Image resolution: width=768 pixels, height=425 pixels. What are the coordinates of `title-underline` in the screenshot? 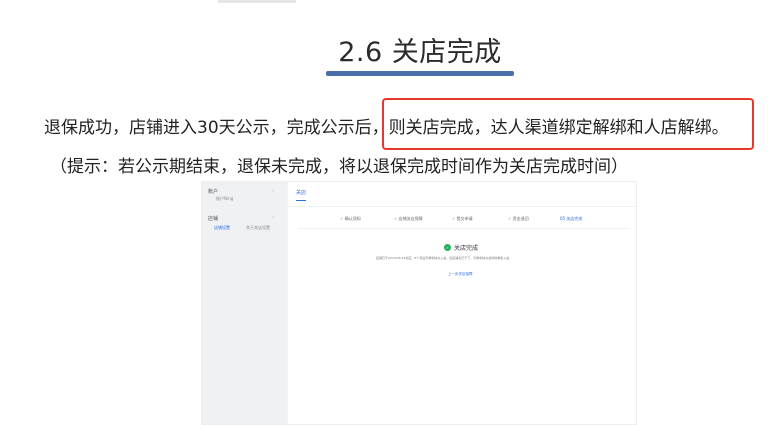 It's located at (420, 73).